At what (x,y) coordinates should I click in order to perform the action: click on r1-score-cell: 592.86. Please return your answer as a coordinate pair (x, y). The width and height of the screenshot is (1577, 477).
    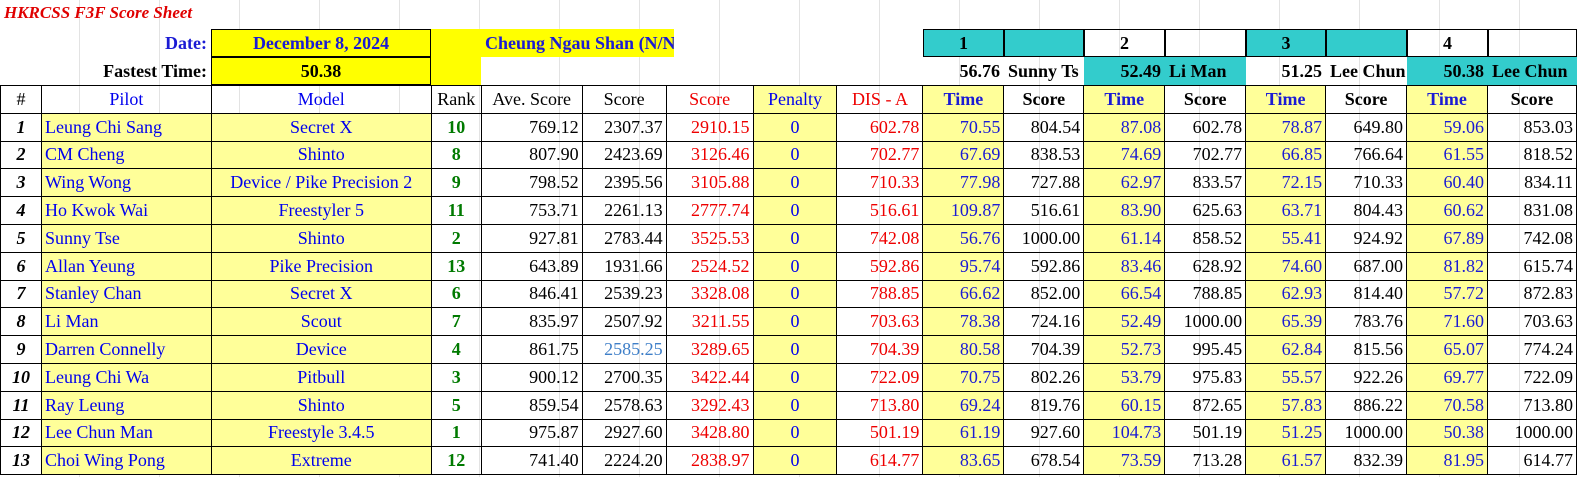
    Looking at the image, I should click on (1044, 266).